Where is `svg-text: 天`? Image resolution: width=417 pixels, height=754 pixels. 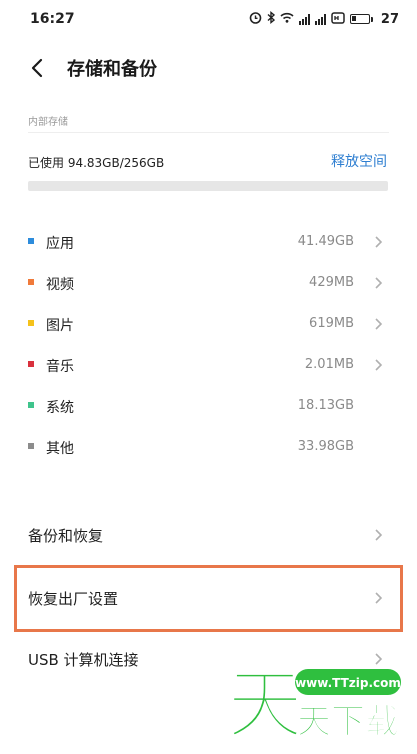
svg-text: 天 is located at coordinates (265, 700).